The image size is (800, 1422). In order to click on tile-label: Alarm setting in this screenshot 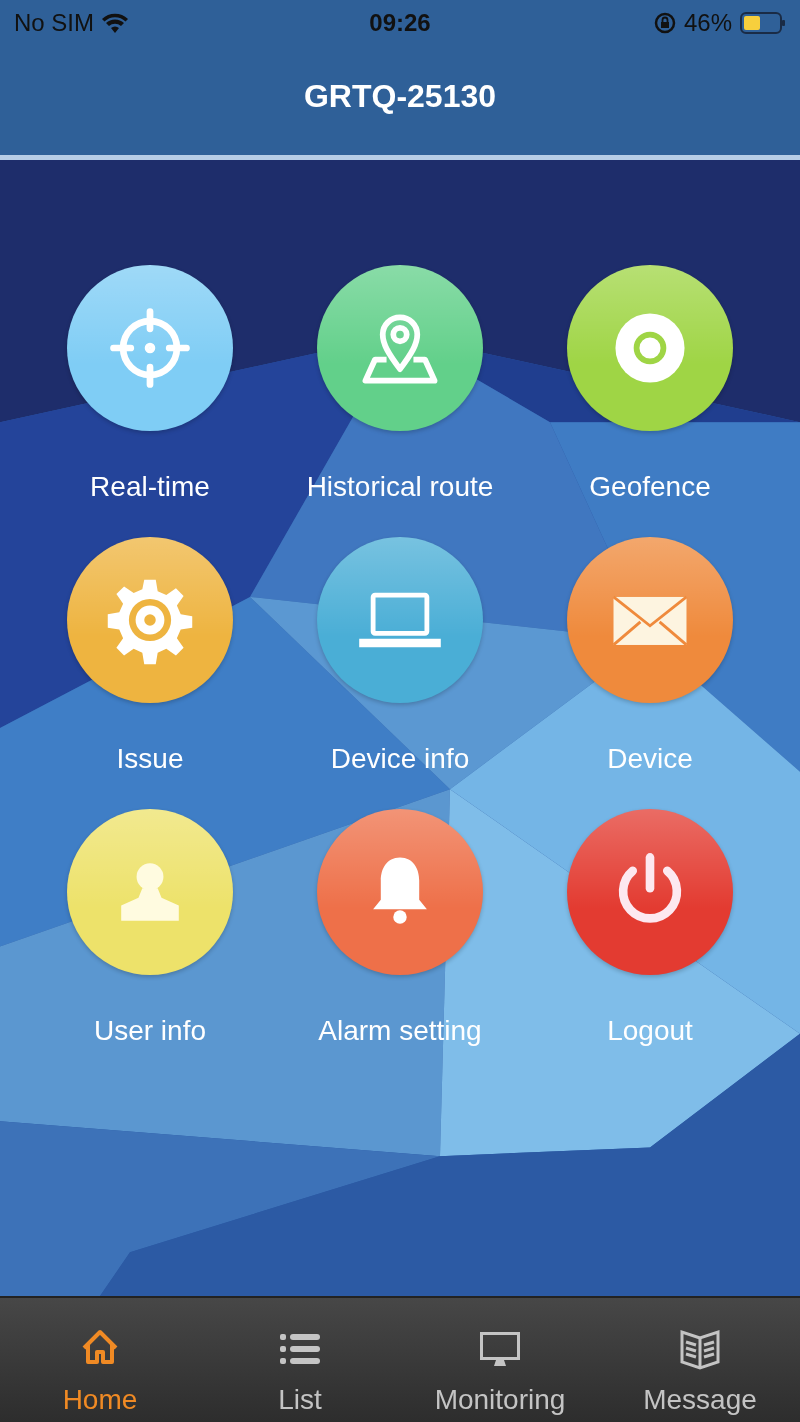, I will do `click(400, 1031)`.